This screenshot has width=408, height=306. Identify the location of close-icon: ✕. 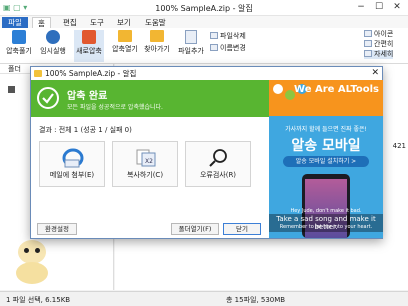
(397, 7).